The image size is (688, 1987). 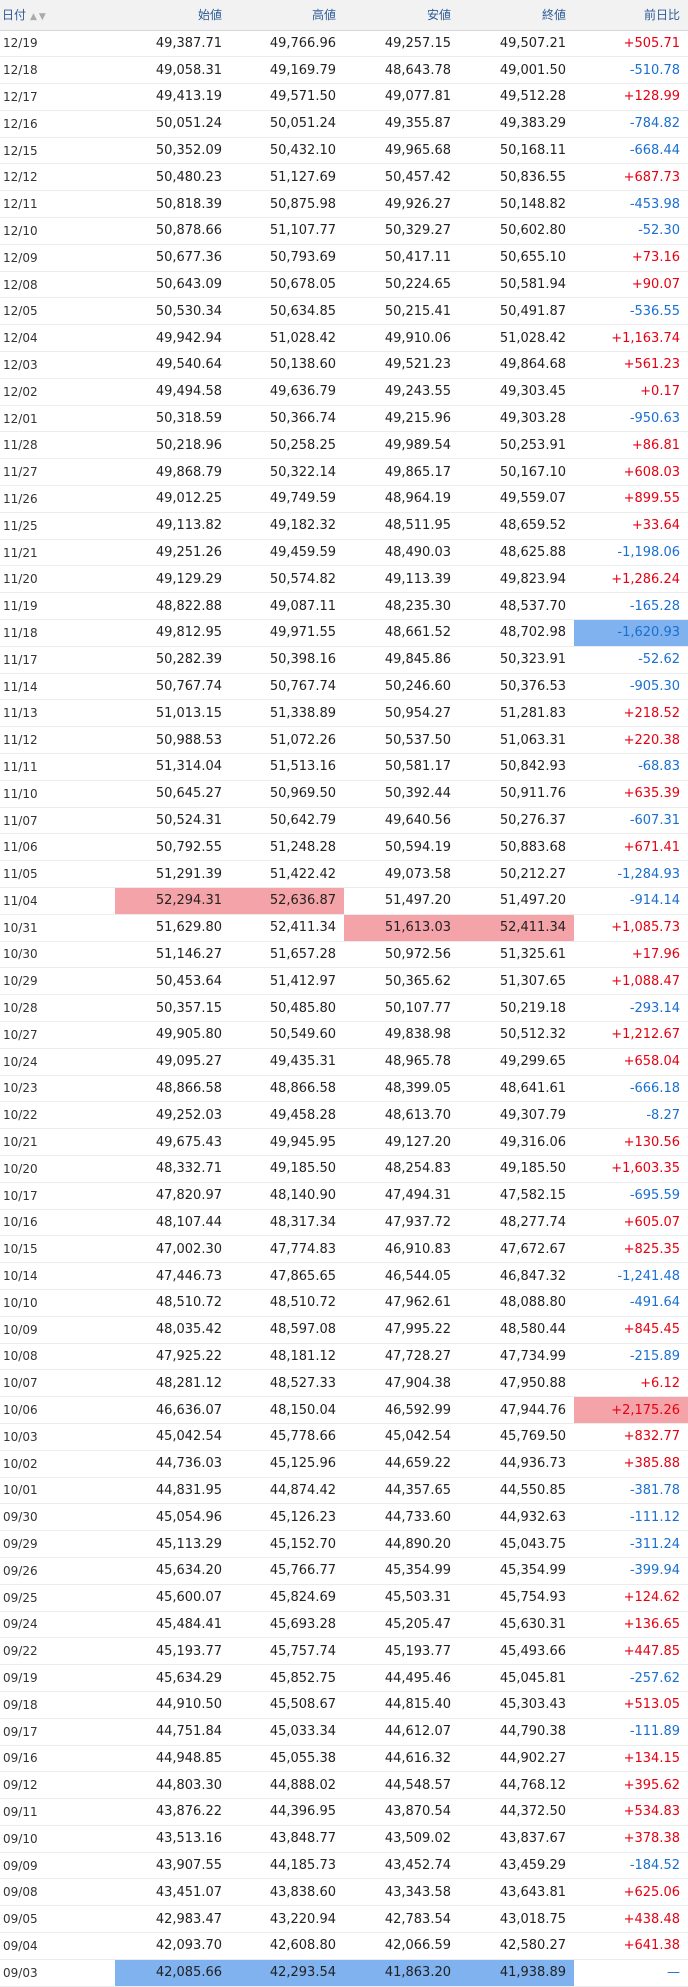 What do you see at coordinates (401, 1705) in the screenshot?
I see `cell-low: 44,815.40` at bounding box center [401, 1705].